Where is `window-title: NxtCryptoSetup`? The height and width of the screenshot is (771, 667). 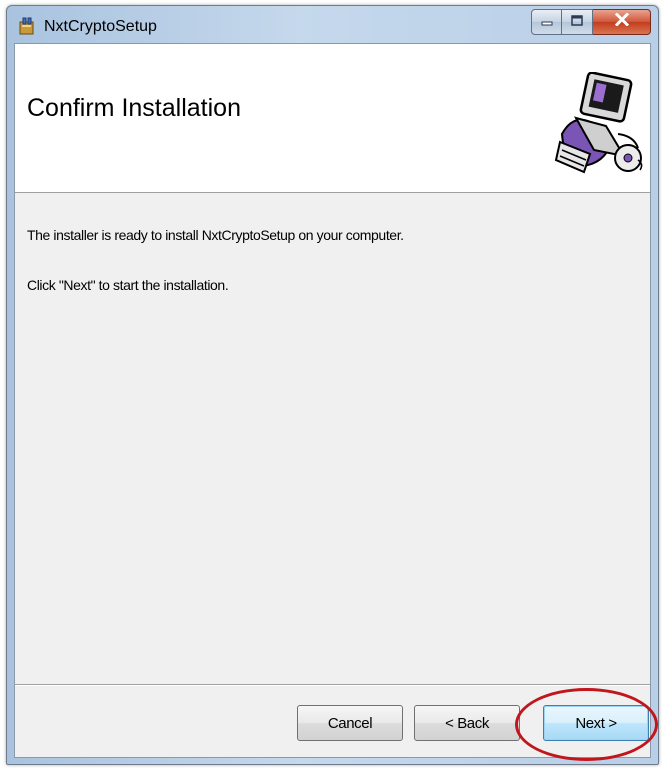
window-title: NxtCryptoSetup is located at coordinates (100, 26).